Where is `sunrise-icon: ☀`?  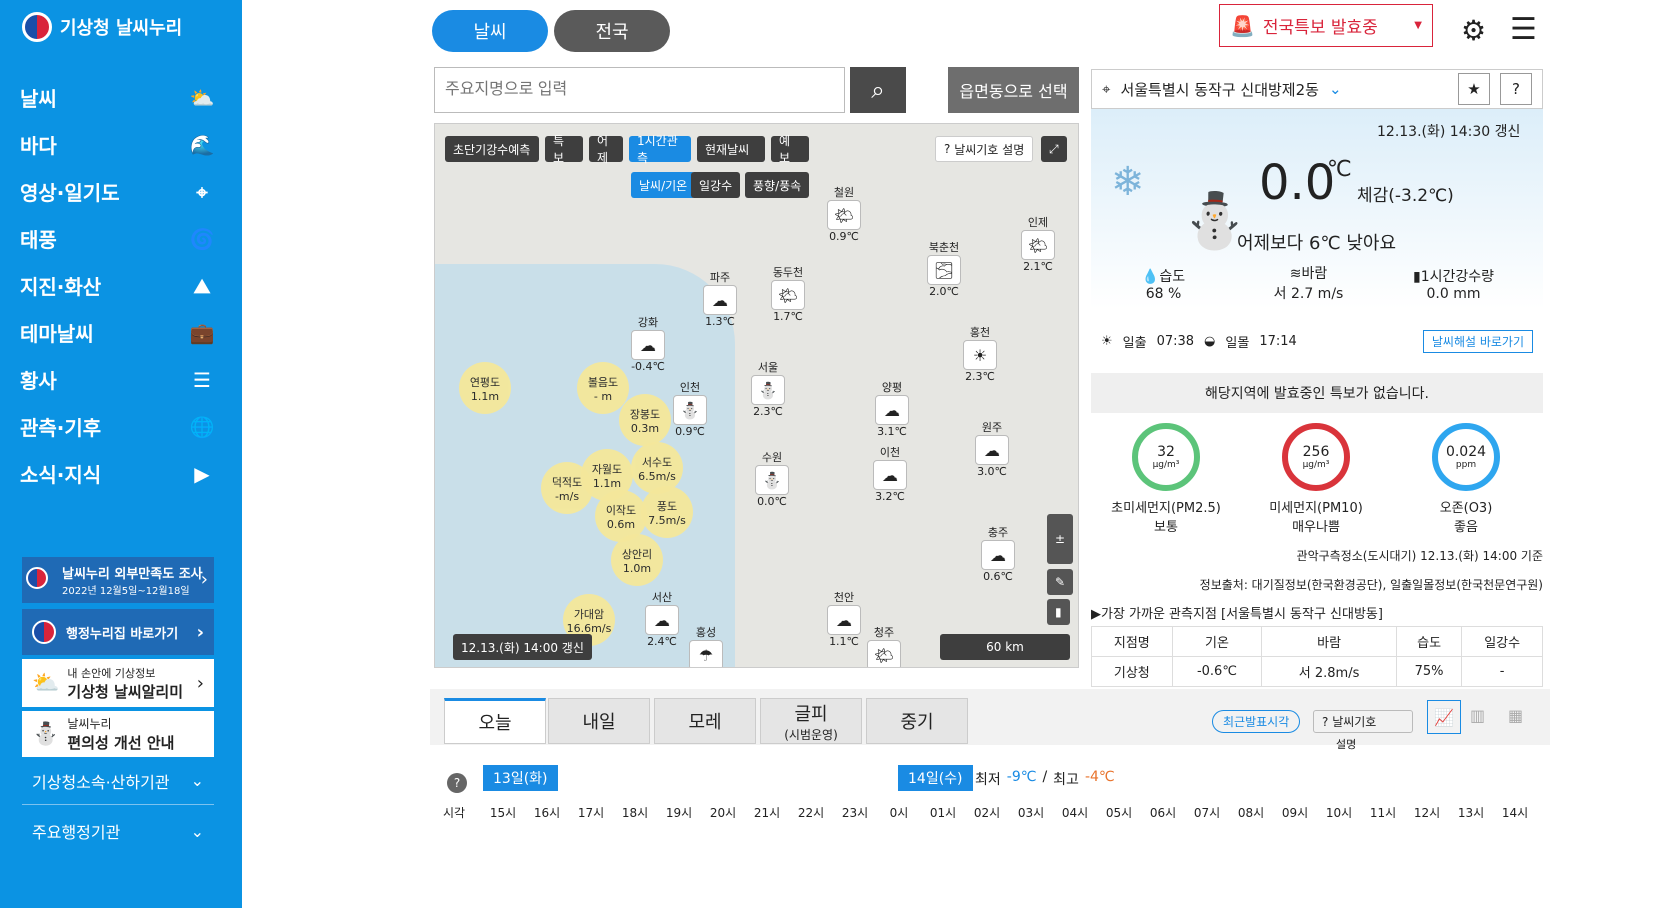
sunrise-icon: ☀ is located at coordinates (1107, 341).